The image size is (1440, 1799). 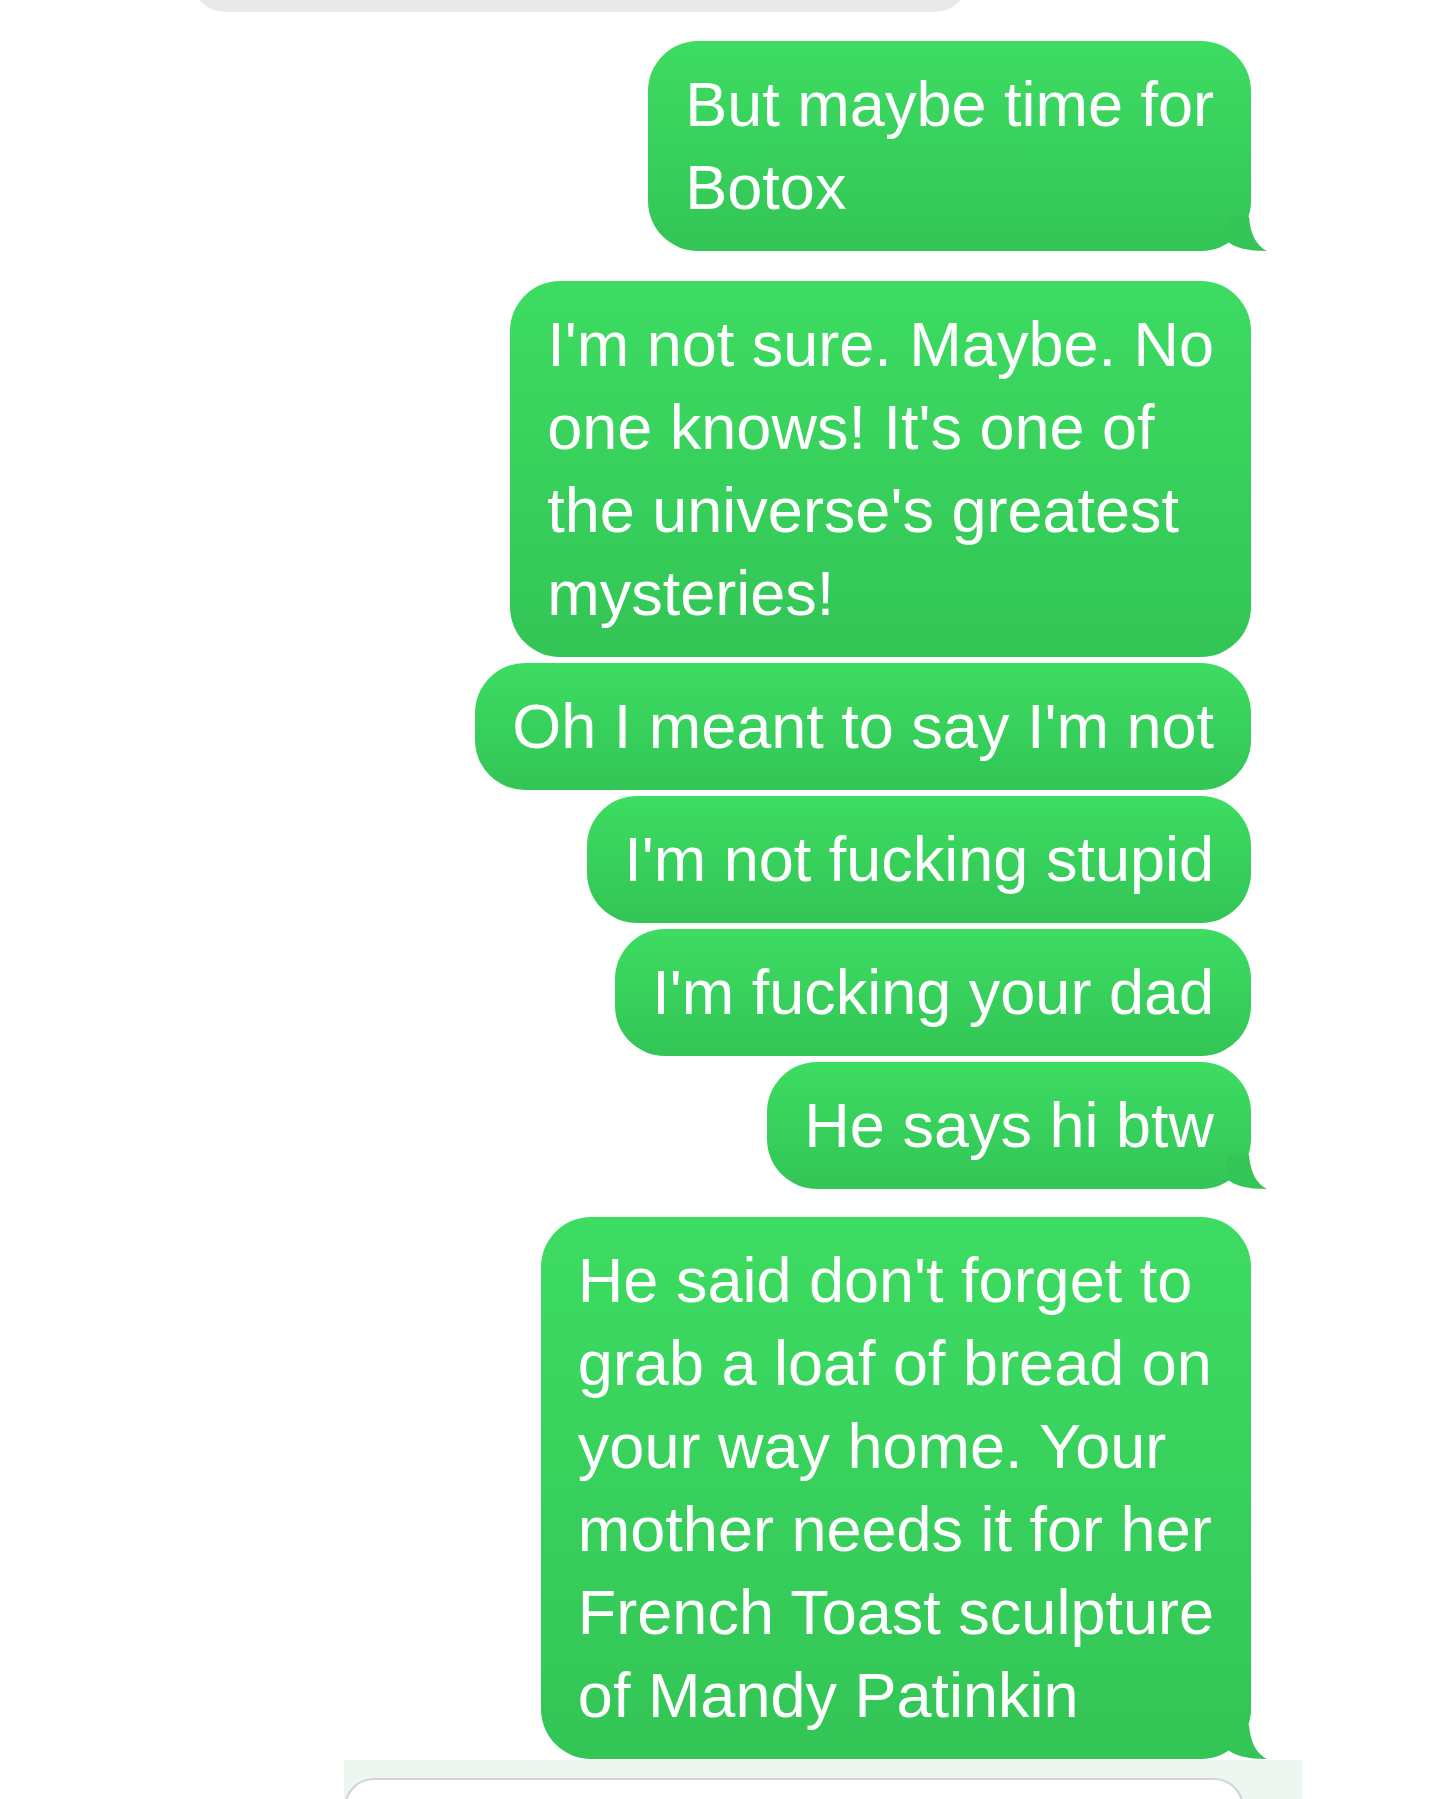 I want to click on message-bubble: He says hi btw, so click(x=1009, y=1125).